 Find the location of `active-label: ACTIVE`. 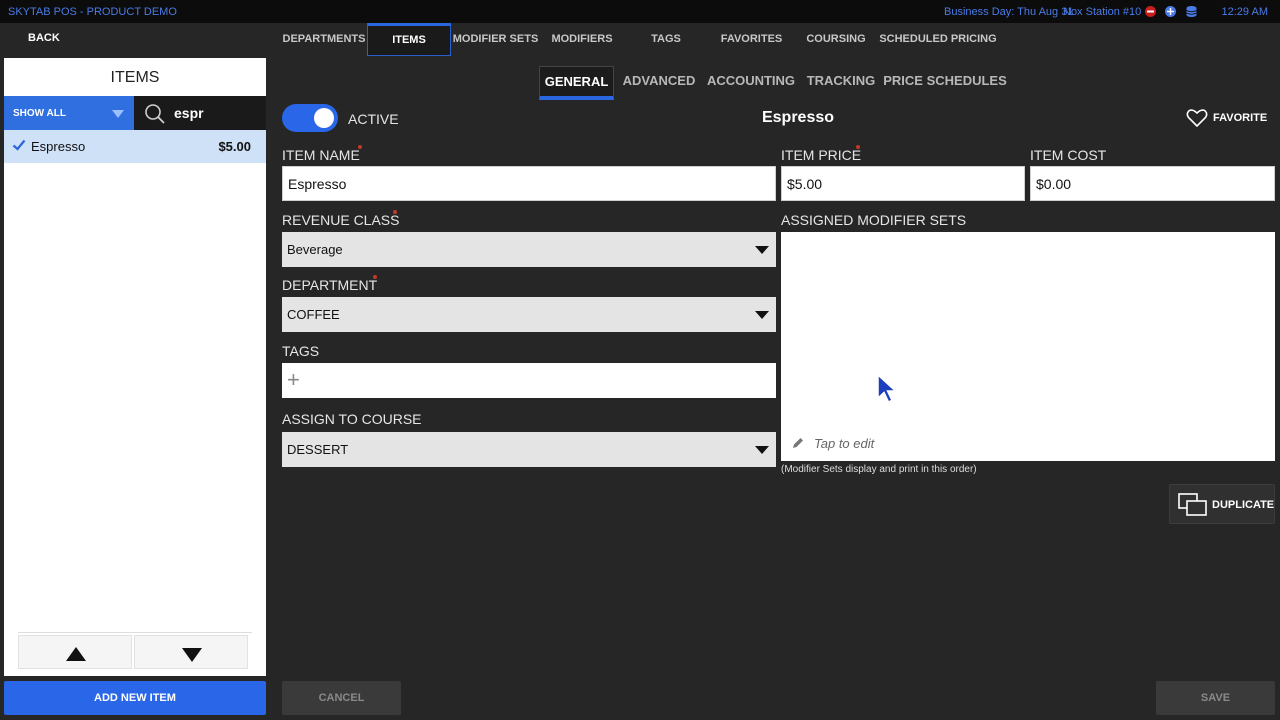

active-label: ACTIVE is located at coordinates (373, 119).